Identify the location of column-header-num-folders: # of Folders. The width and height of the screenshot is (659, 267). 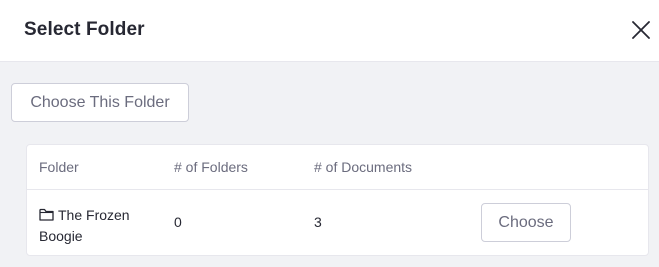
(211, 167).